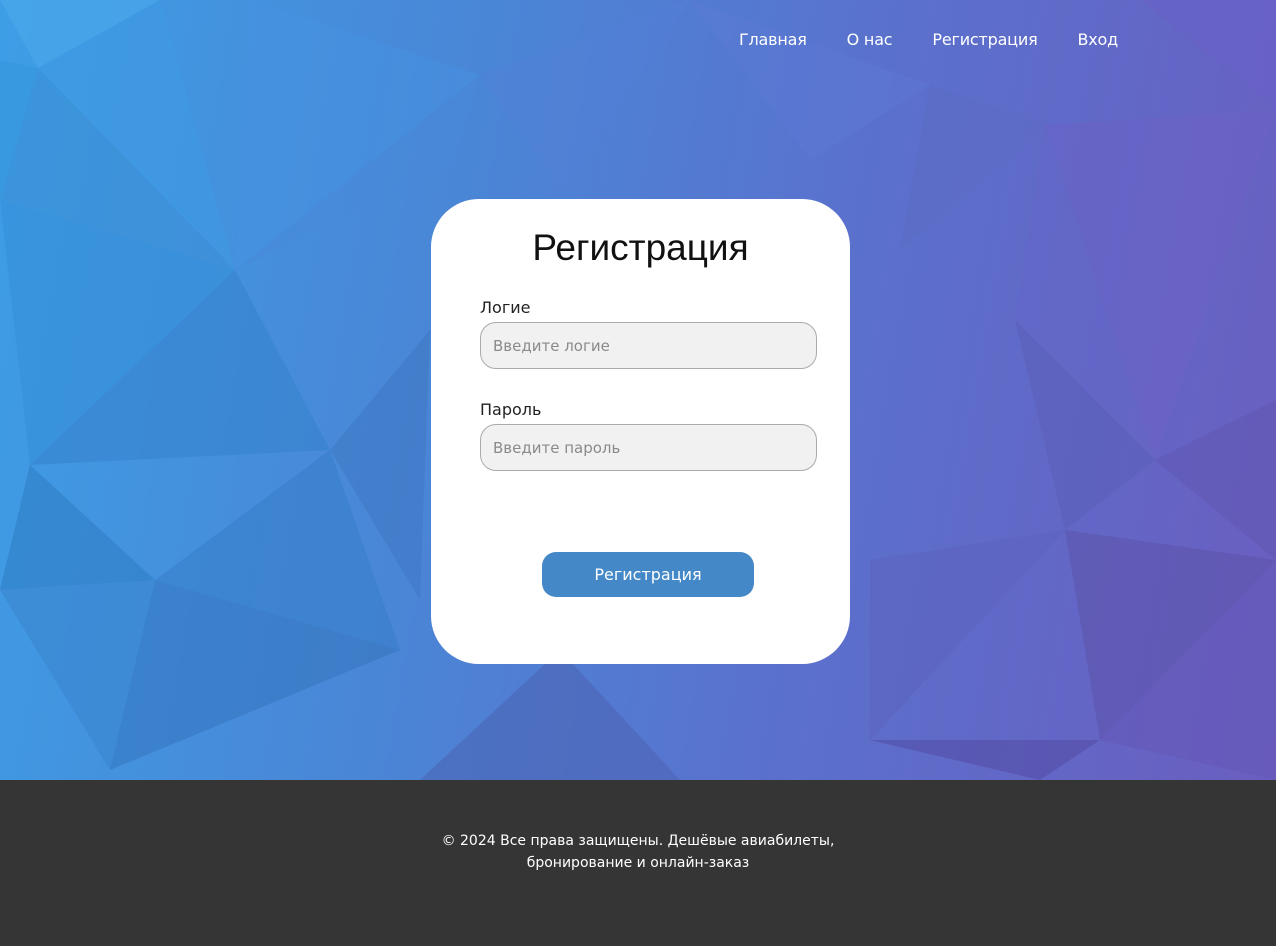 Image resolution: width=1276 pixels, height=946 pixels. I want to click on form-title: Регистрация, so click(640, 247).